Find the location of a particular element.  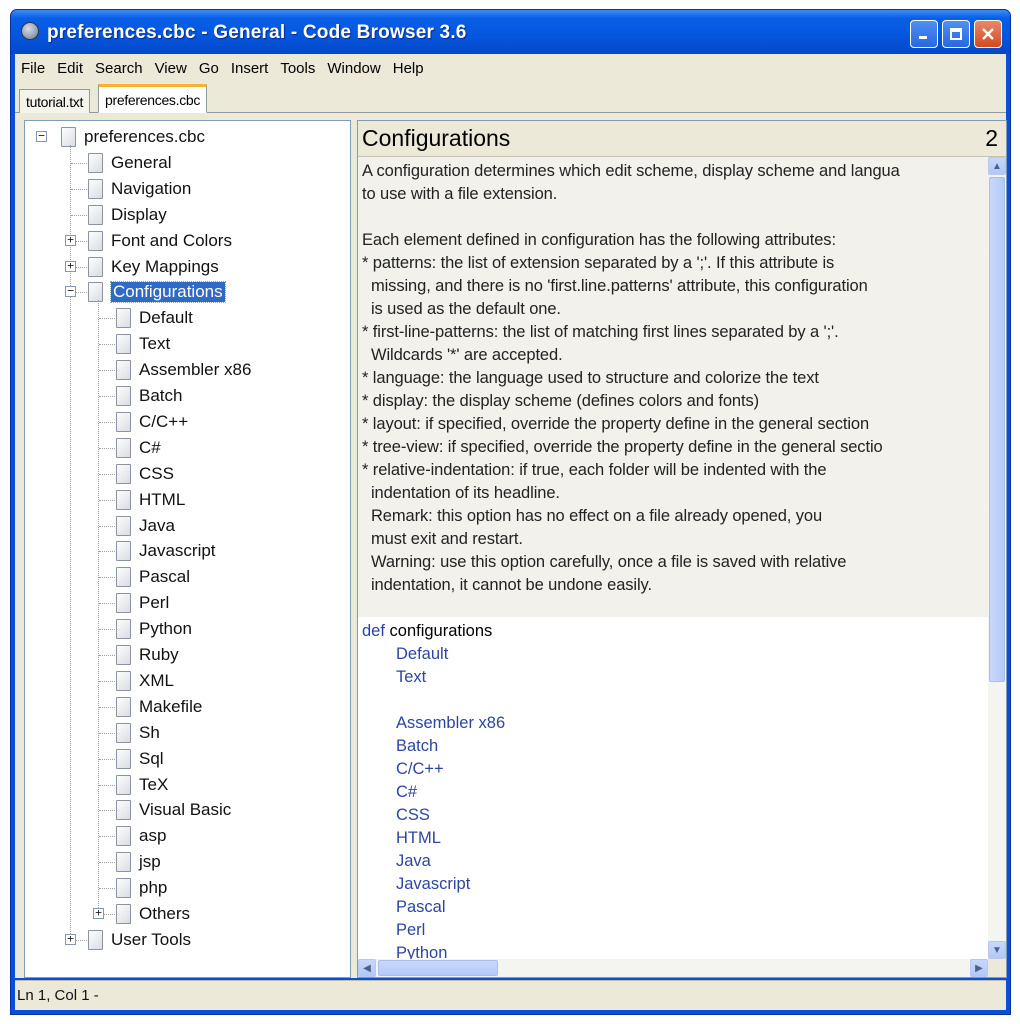

code-child-default: Default is located at coordinates (675, 654).